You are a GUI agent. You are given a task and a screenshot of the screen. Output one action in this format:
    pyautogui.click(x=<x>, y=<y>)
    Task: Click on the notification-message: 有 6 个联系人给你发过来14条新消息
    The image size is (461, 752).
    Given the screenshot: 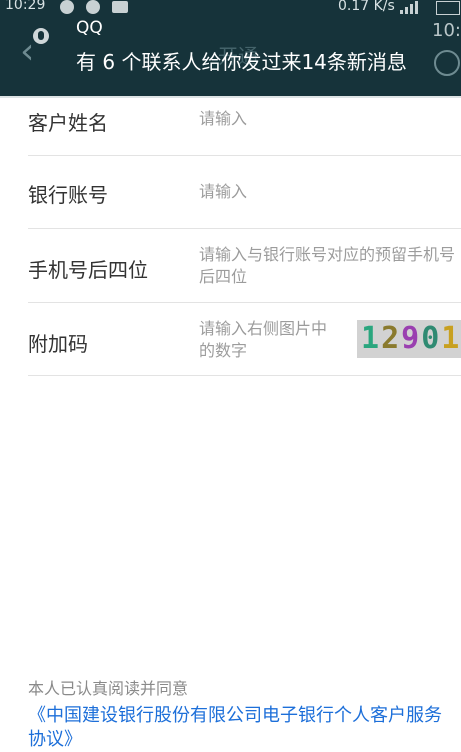 What is the action you would take?
    pyautogui.click(x=241, y=62)
    